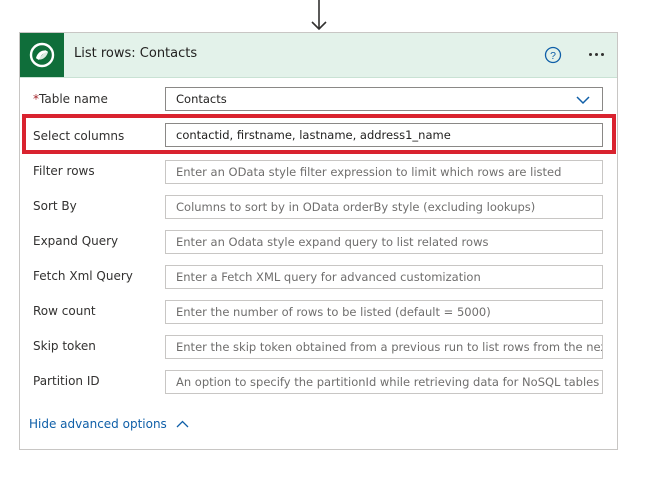 The width and height of the screenshot is (645, 479). I want to click on more-options-icon, so click(596, 54).